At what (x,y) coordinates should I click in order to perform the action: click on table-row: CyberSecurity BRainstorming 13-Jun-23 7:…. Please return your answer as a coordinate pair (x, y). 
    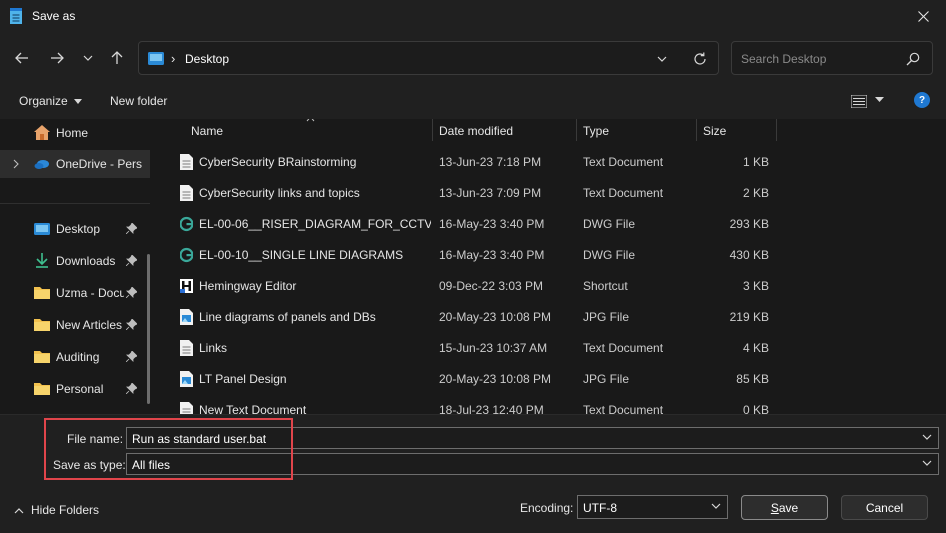
    Looking at the image, I should click on (558, 161).